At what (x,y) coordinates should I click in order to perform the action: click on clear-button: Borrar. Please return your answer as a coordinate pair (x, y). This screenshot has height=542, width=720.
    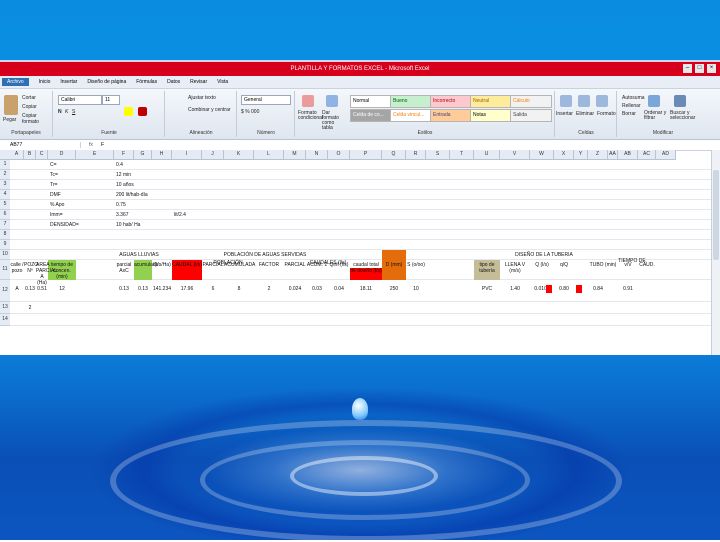
    Looking at the image, I should click on (629, 114).